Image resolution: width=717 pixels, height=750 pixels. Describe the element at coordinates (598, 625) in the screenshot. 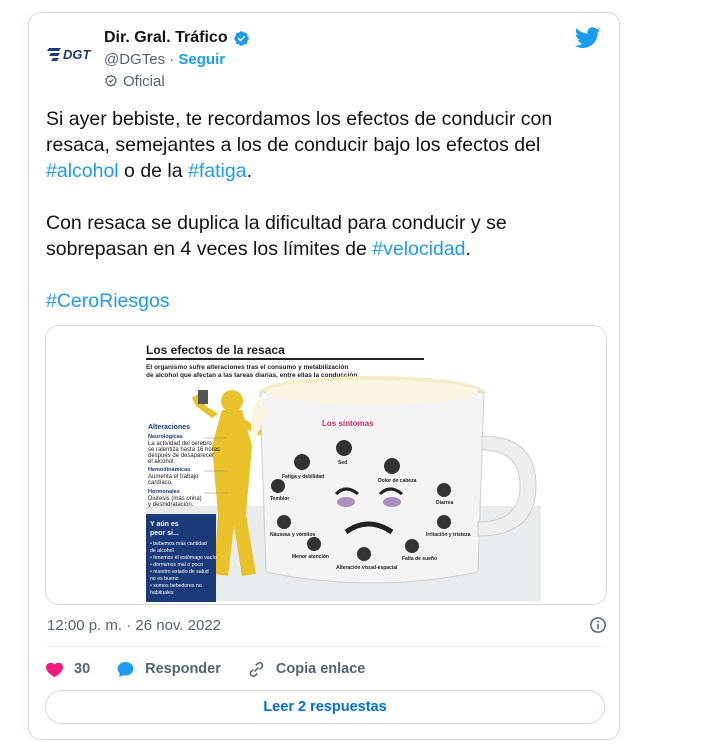

I see `info-icon` at that location.